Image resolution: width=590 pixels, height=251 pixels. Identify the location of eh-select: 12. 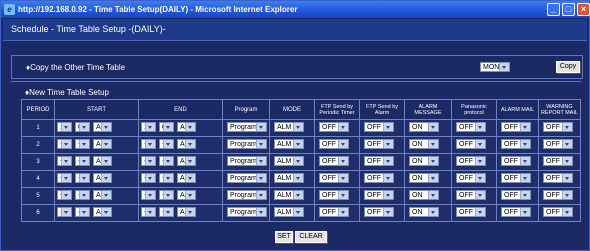
(148, 127).